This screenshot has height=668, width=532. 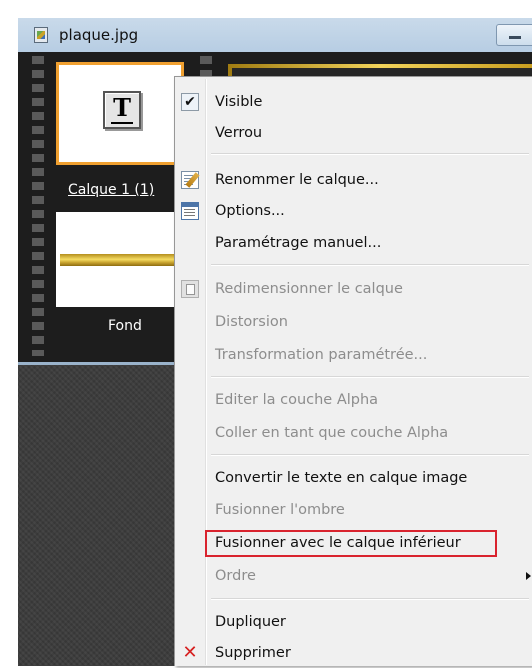 I want to click on window-titlebar: plaque.jpg, so click(x=275, y=35).